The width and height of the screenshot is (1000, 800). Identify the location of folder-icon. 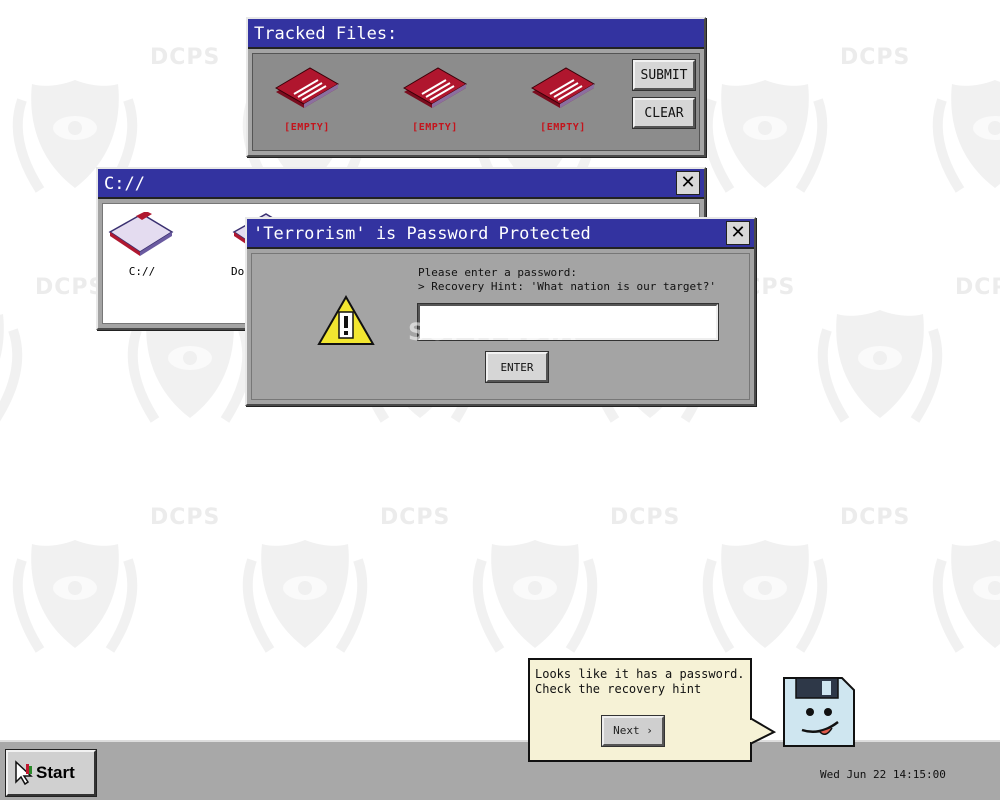
(141, 233).